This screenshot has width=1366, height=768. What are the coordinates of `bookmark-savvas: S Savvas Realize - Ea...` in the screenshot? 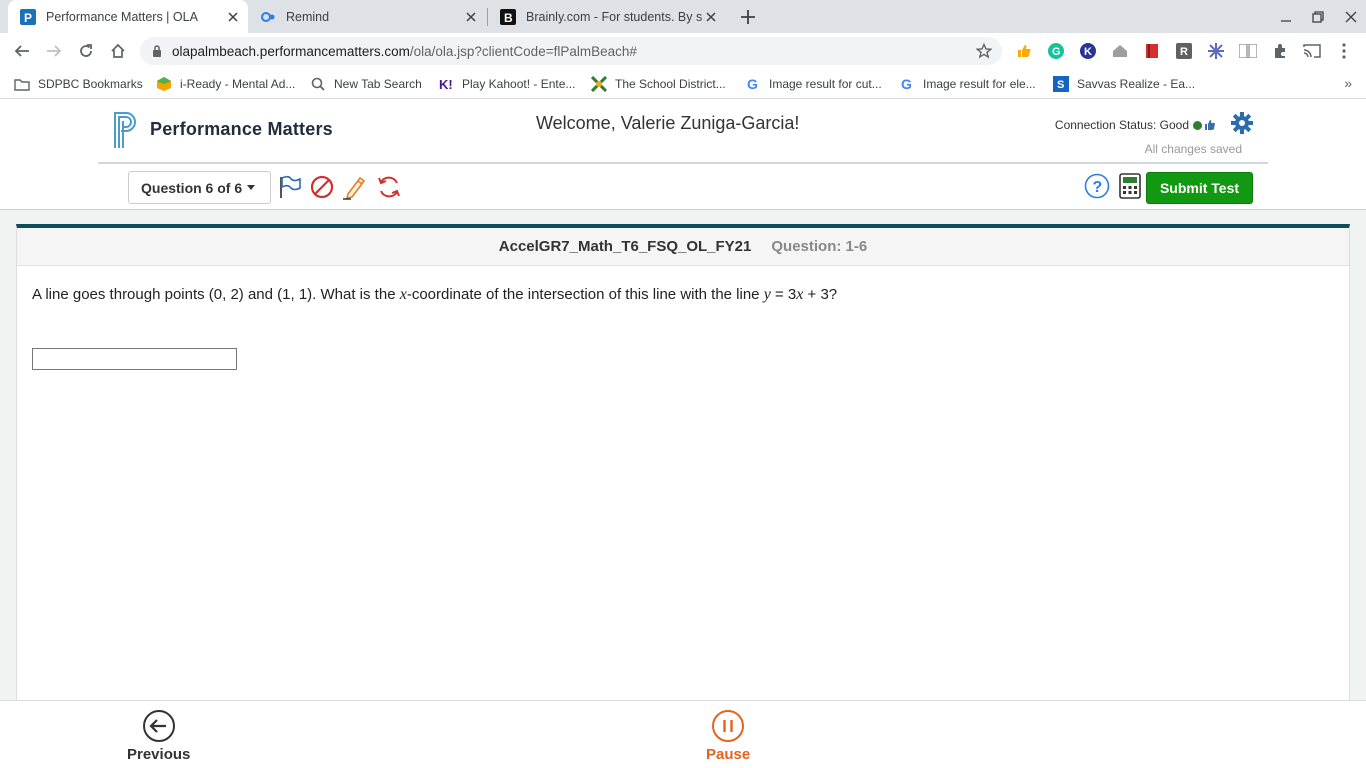 It's located at (1124, 84).